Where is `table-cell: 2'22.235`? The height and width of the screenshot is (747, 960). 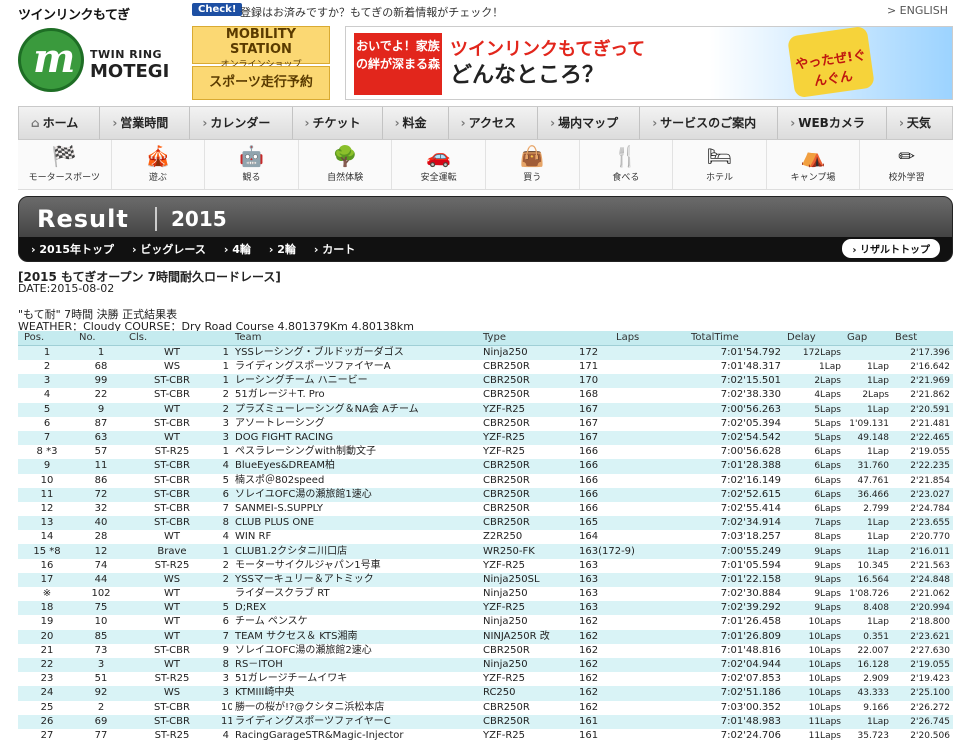 table-cell: 2'22.235 is located at coordinates (922, 466).